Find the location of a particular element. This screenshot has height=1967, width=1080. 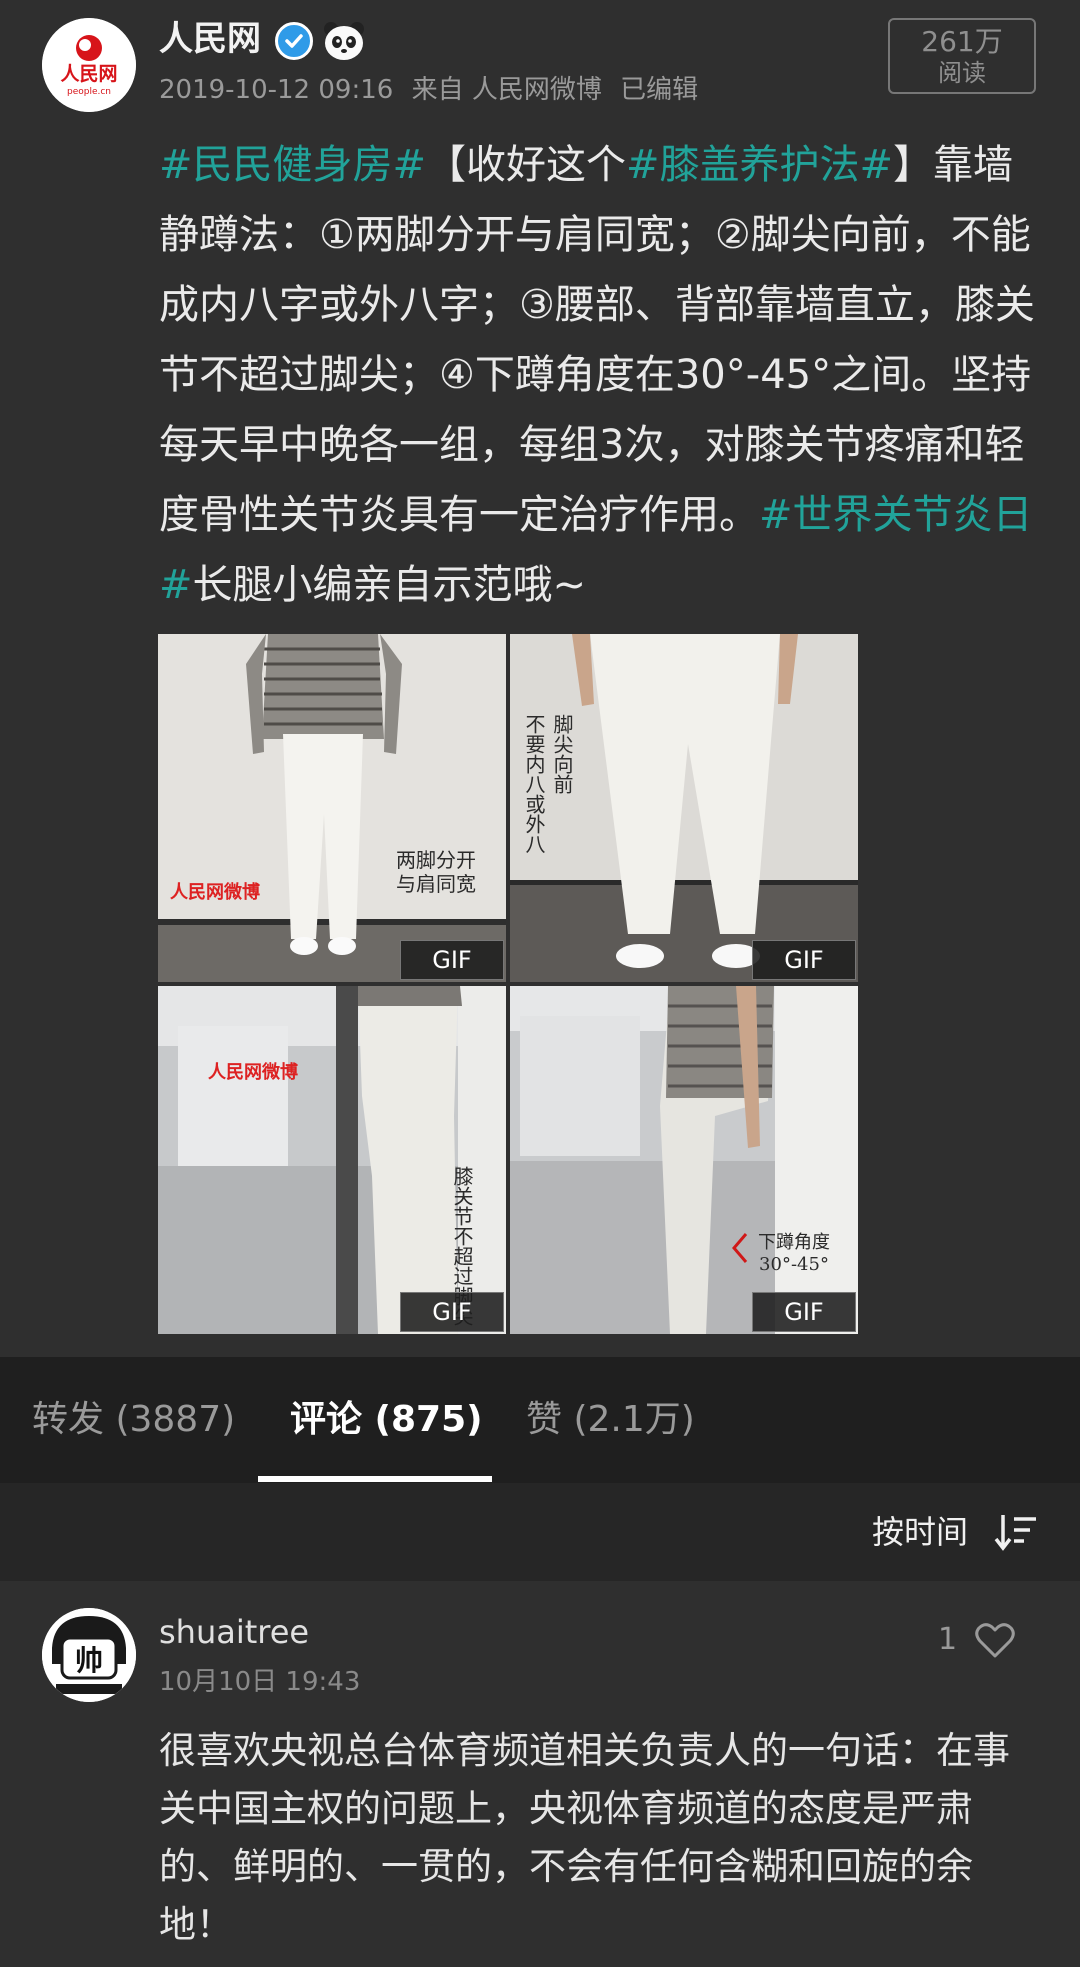

comment-timestamp: 10月10日 19:43 is located at coordinates (260, 1682).